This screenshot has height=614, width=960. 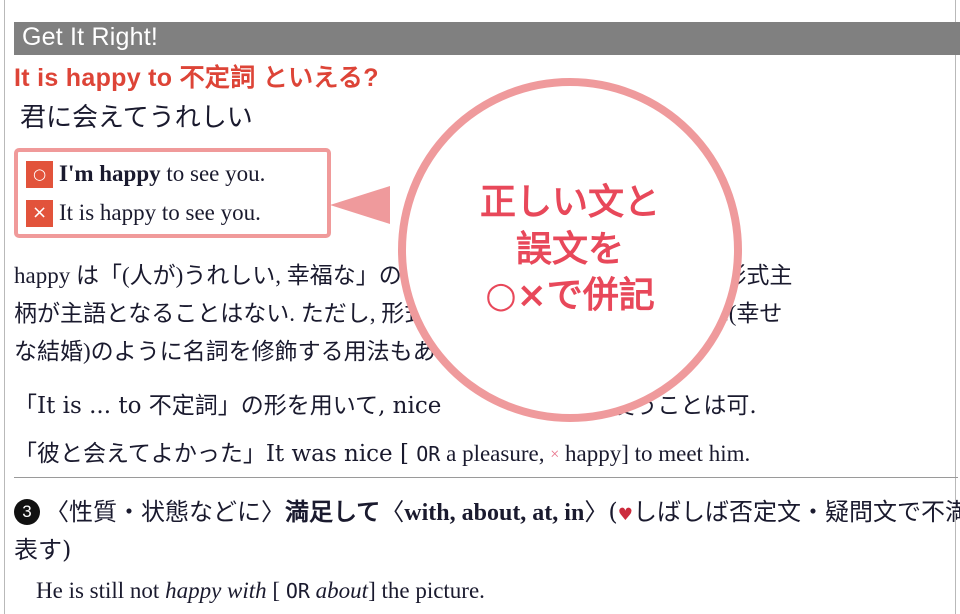 What do you see at coordinates (342, 590) in the screenshot?
I see `example-sentence-italic-2: about` at bounding box center [342, 590].